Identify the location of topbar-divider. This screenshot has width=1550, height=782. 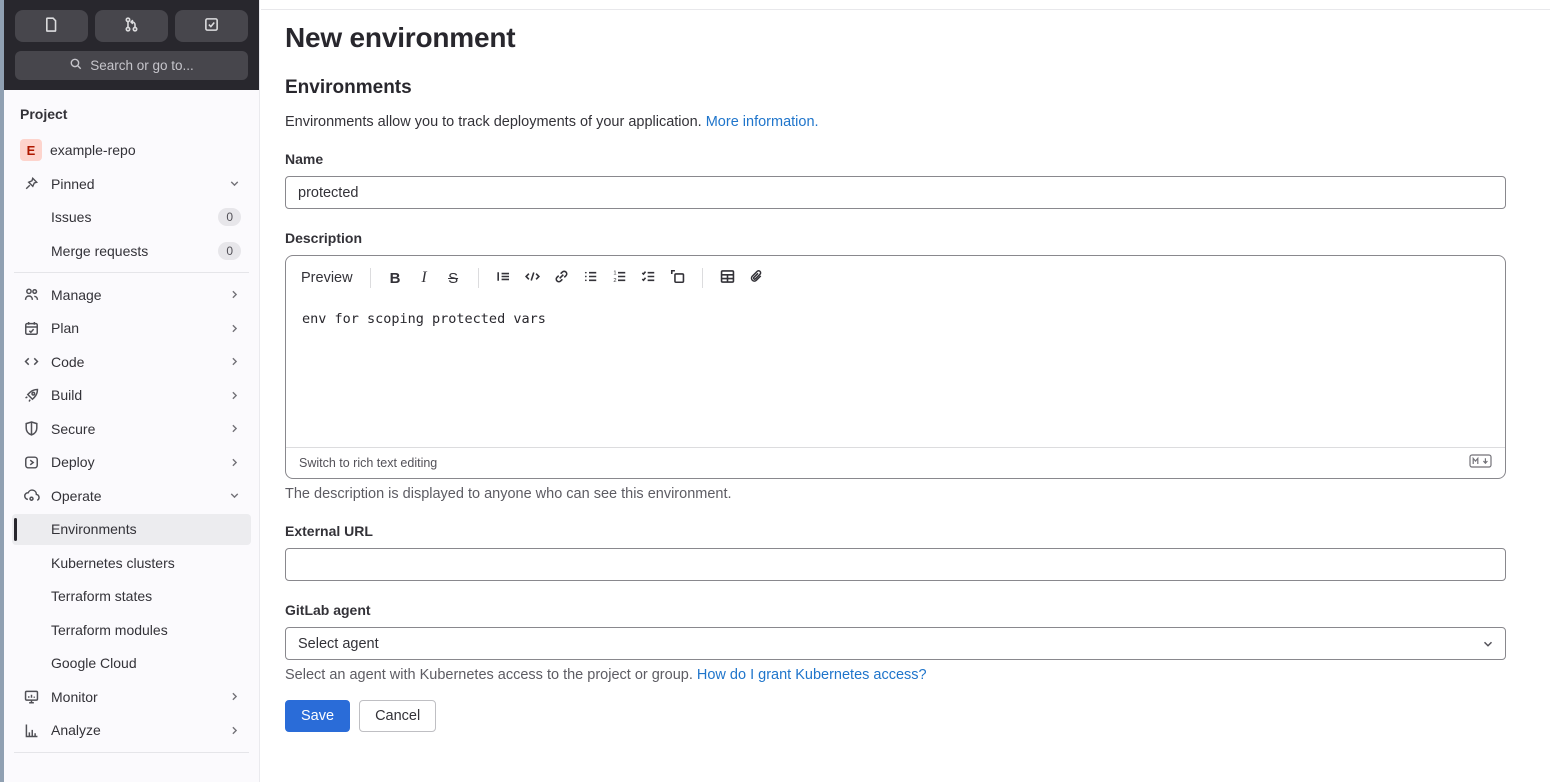
(905, 9).